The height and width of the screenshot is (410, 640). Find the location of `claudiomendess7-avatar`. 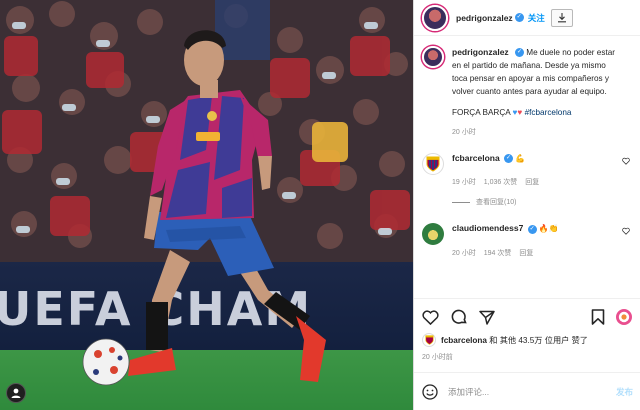

claudiomendess7-avatar is located at coordinates (433, 234).